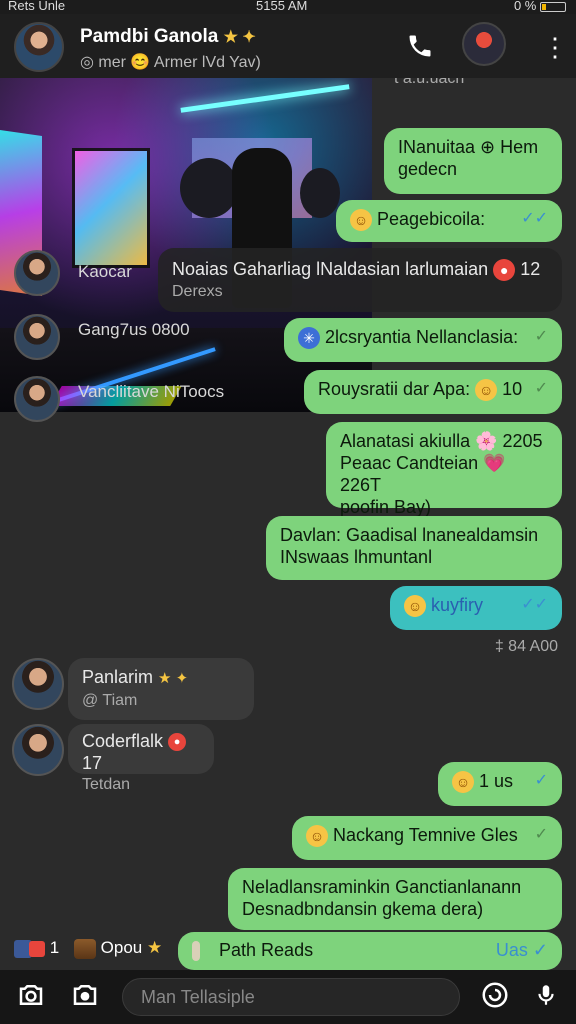  I want to click on battery-indicator: 0 %, so click(540, 6).